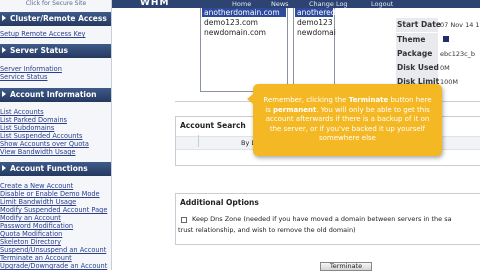 The height and width of the screenshot is (271, 480). Describe the element at coordinates (315, 23) in the screenshot. I see `user-option: demo123` at that location.